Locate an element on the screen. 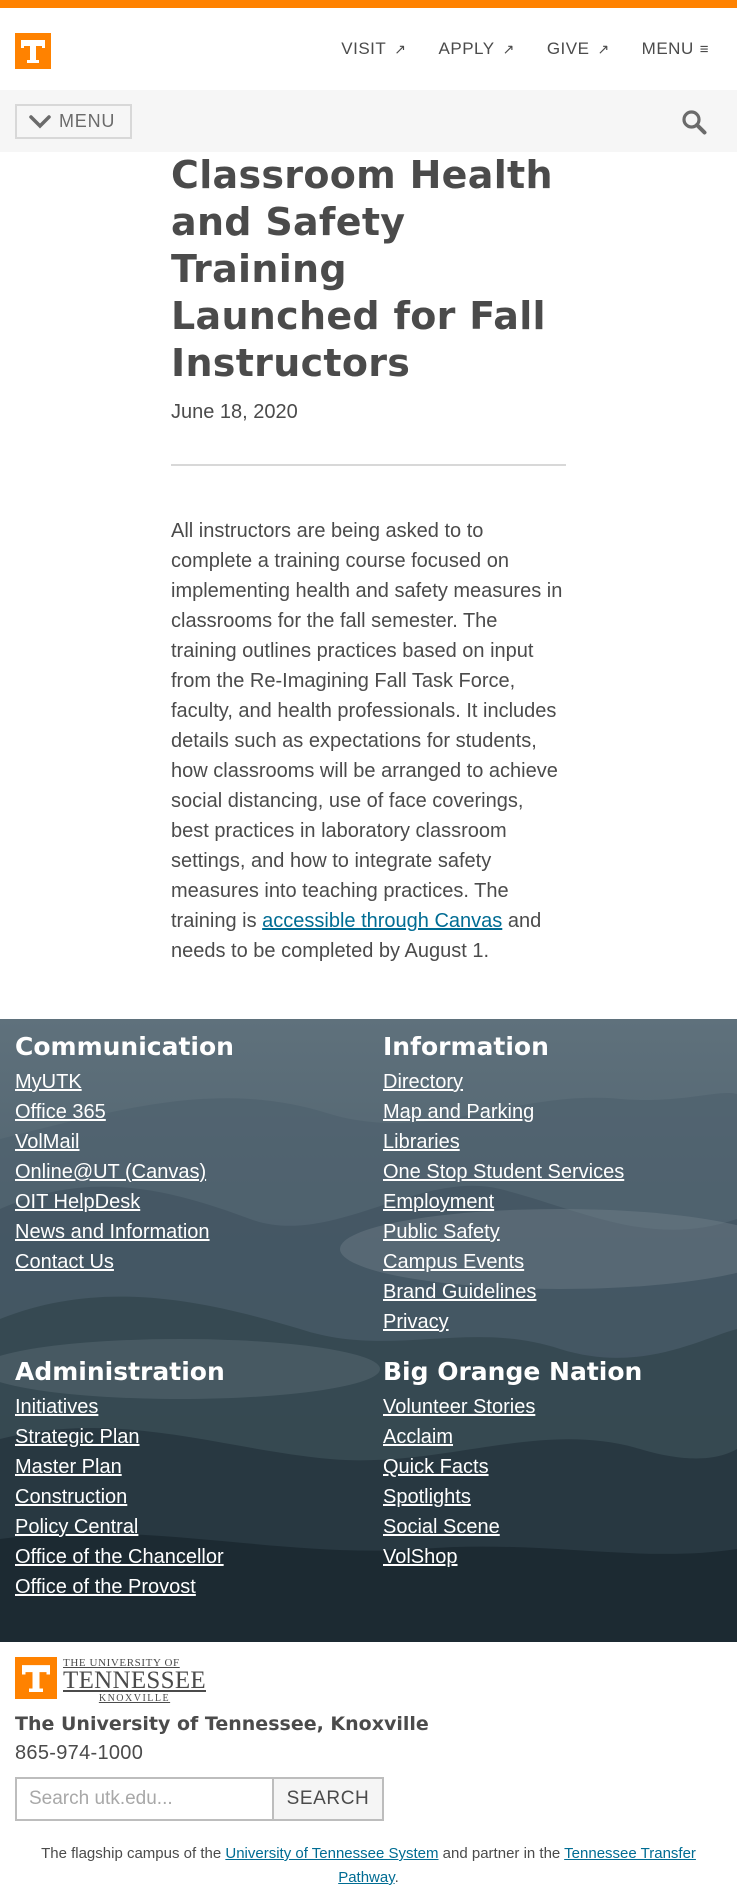 The height and width of the screenshot is (1893, 737). footer-link-strategic-plan: Strategic Plan is located at coordinates (77, 1437).